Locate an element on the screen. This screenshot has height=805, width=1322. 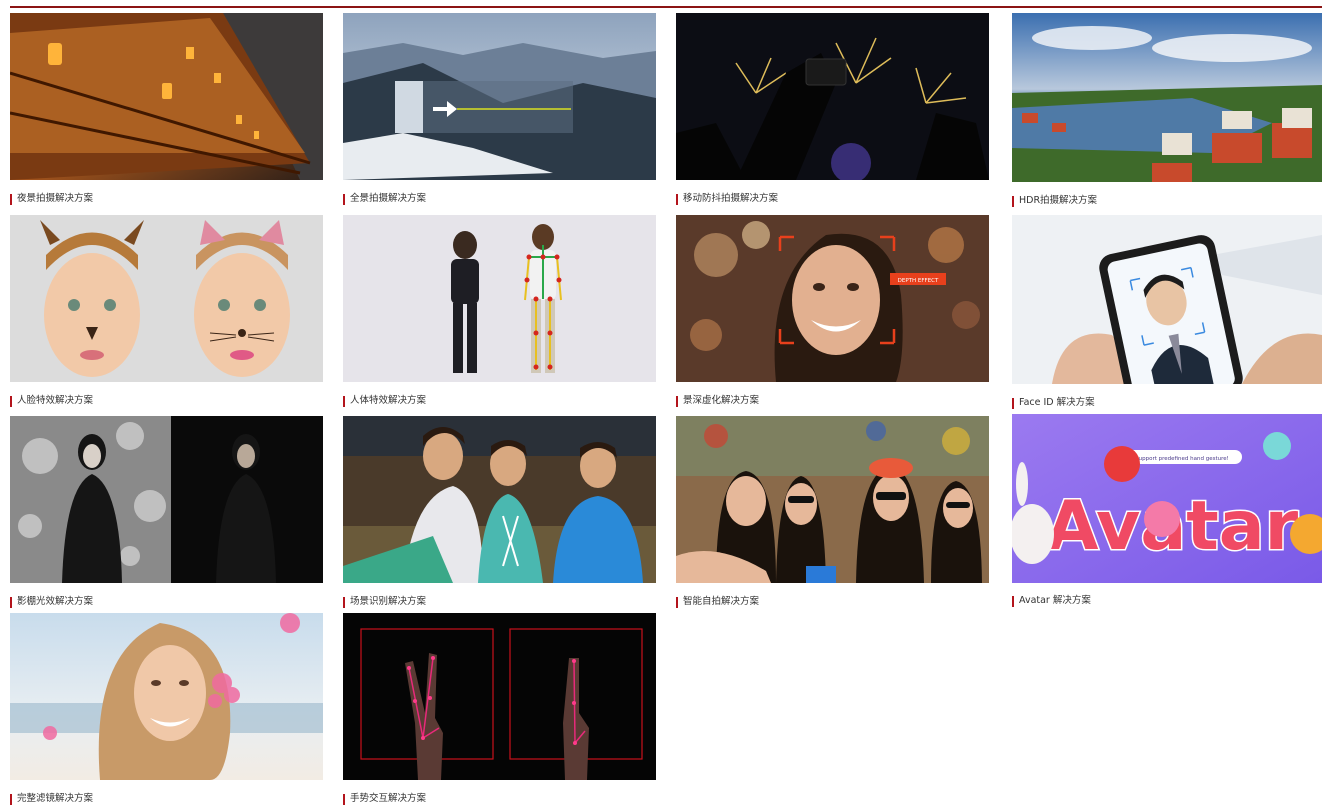
top-divider is located at coordinates (666, 7).